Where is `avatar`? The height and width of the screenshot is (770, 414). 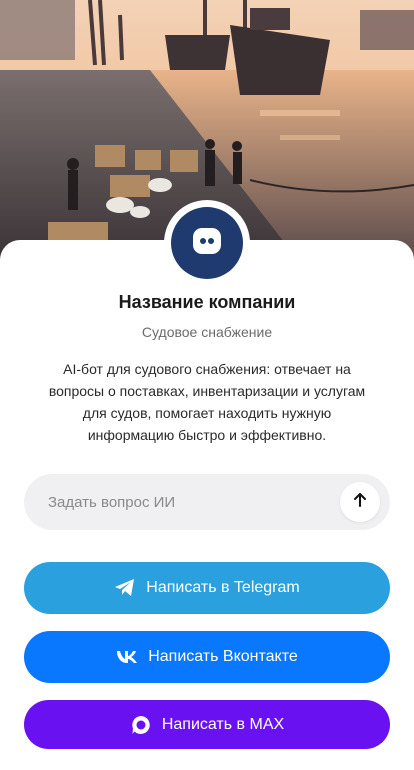 avatar is located at coordinates (207, 243).